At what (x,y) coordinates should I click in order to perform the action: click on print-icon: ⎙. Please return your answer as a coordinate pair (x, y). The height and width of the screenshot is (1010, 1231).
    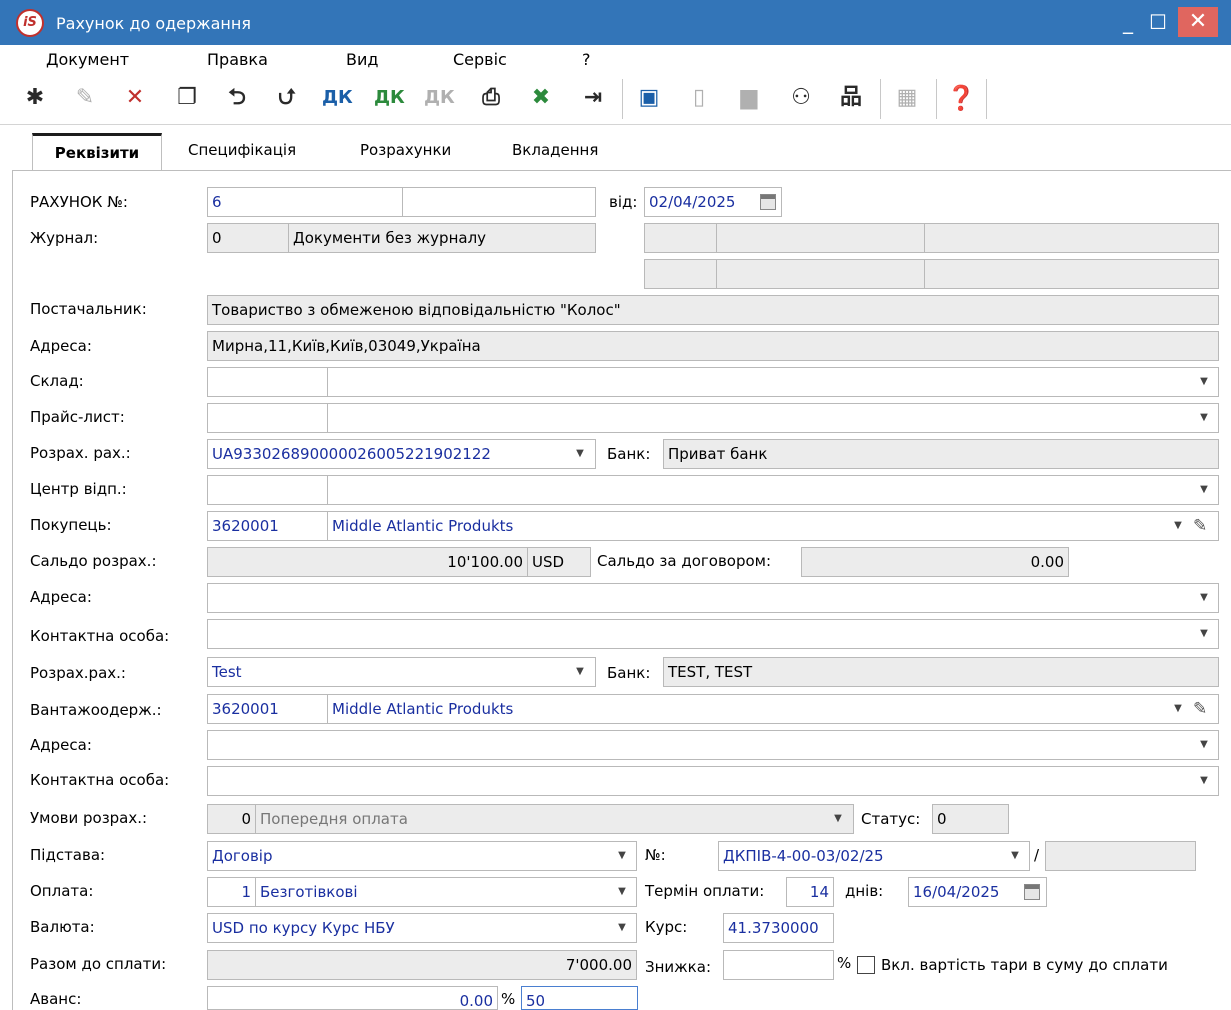
    Looking at the image, I should click on (491, 98).